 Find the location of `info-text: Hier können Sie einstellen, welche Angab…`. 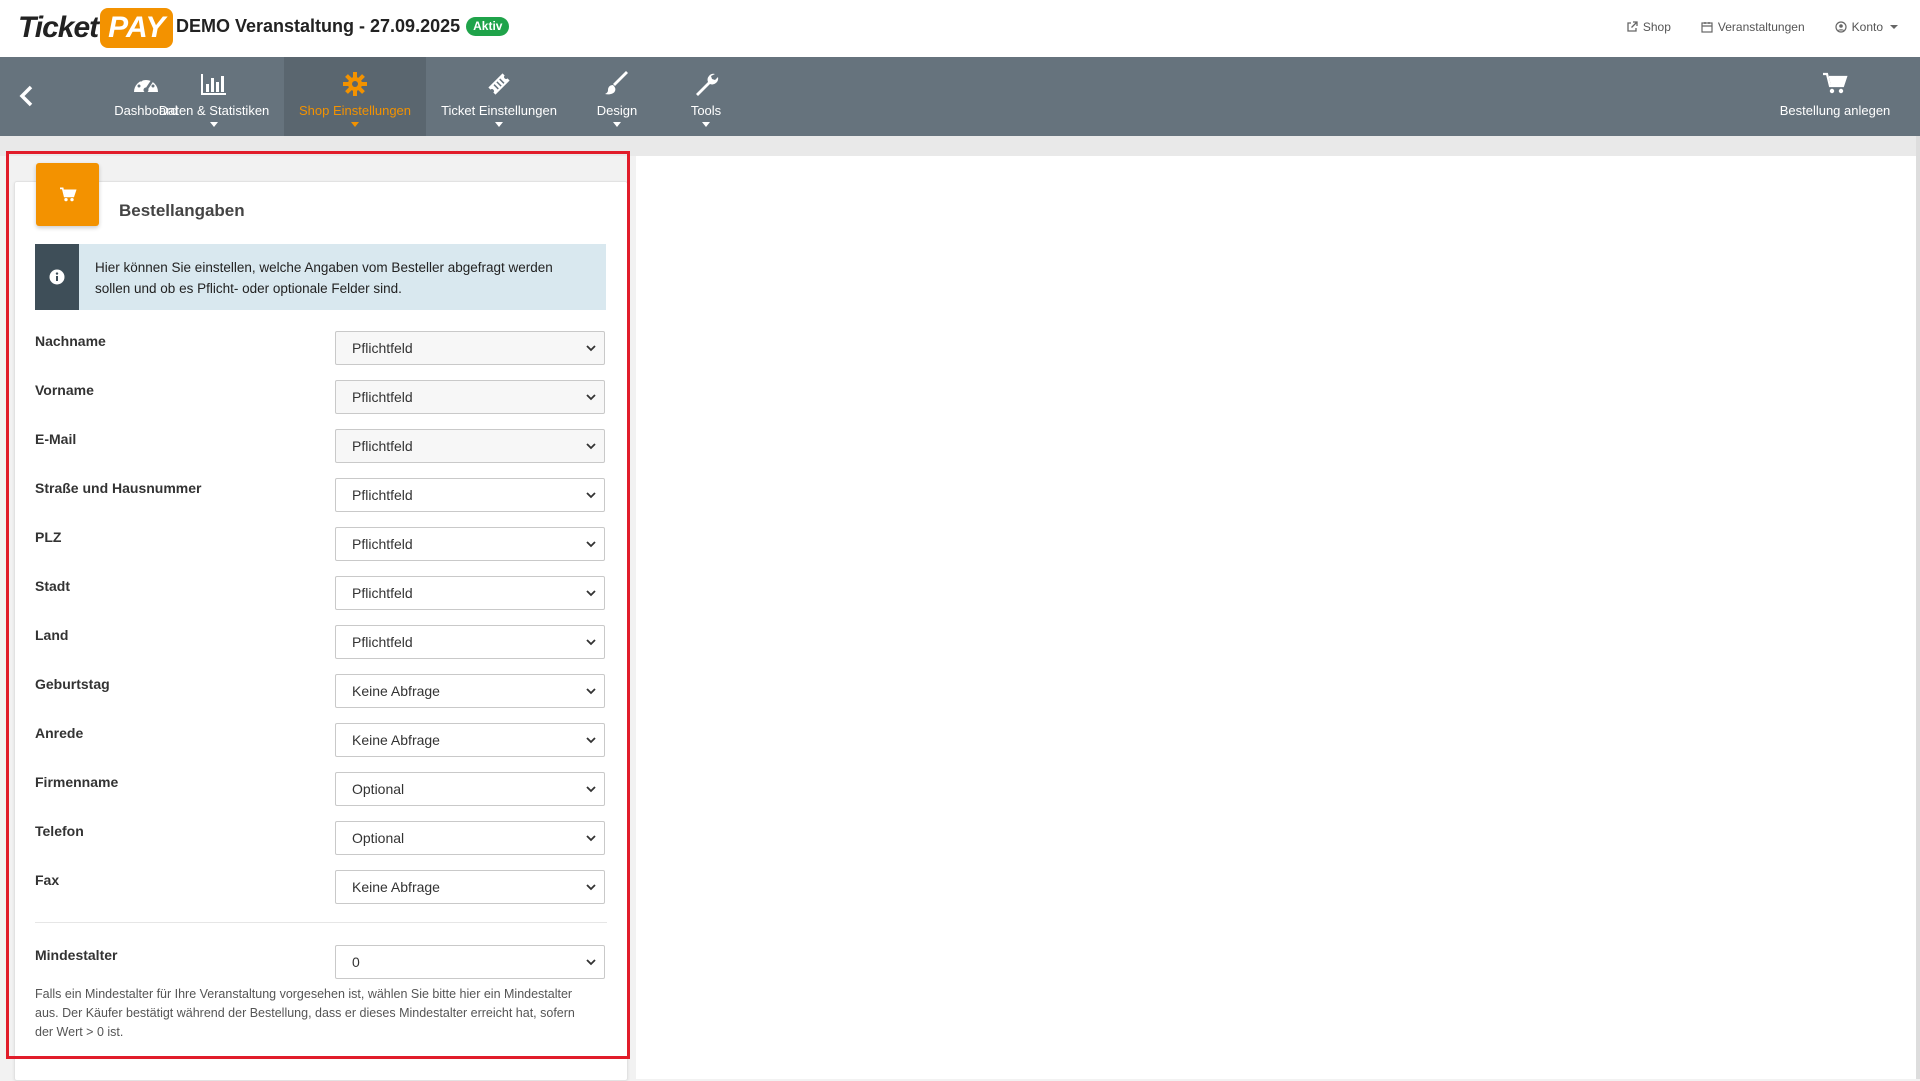

info-text: Hier können Sie einstellen, welche Angab… is located at coordinates (324, 278).